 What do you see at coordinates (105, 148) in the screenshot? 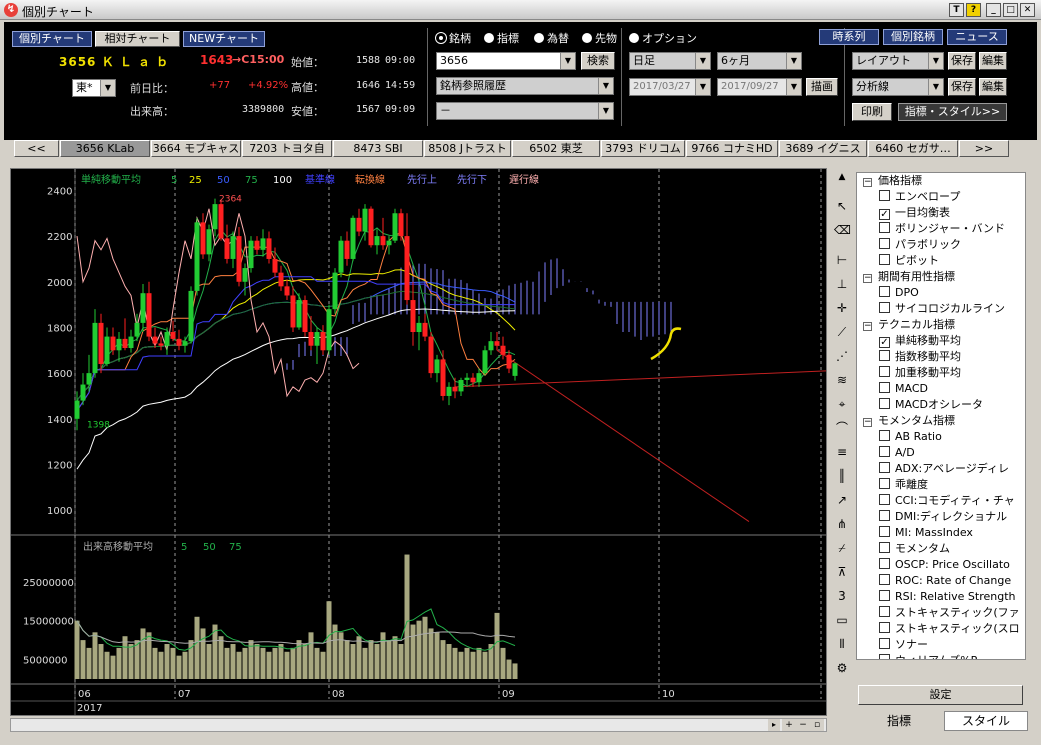
I see `stock-tab: 3656 KLab` at bounding box center [105, 148].